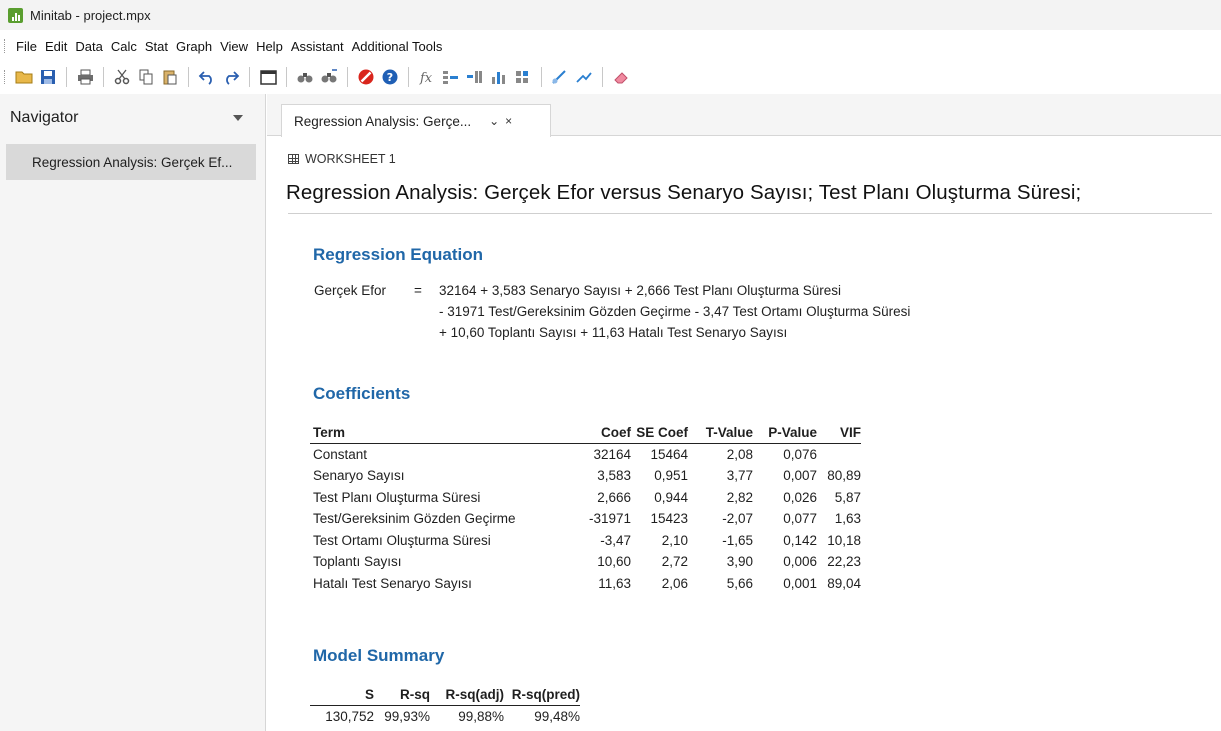 Image resolution: width=1221 pixels, height=731 pixels. I want to click on col-term: Term, so click(443, 433).